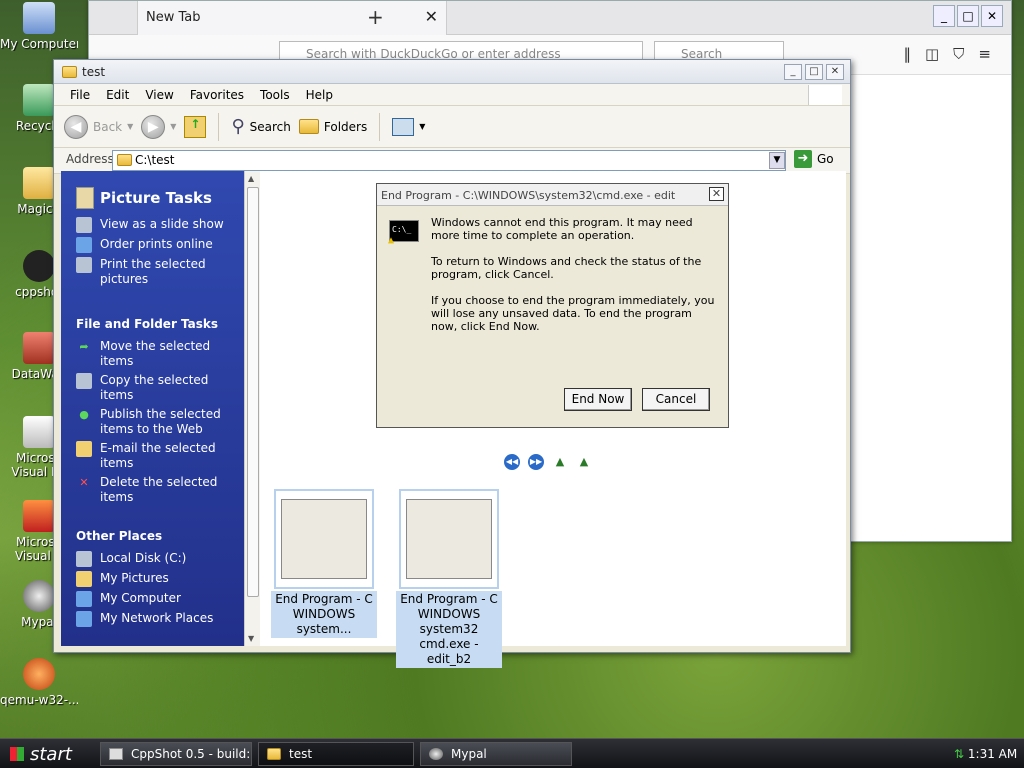  I want to click on rotate-clockwise-icon: ▲, so click(560, 462).